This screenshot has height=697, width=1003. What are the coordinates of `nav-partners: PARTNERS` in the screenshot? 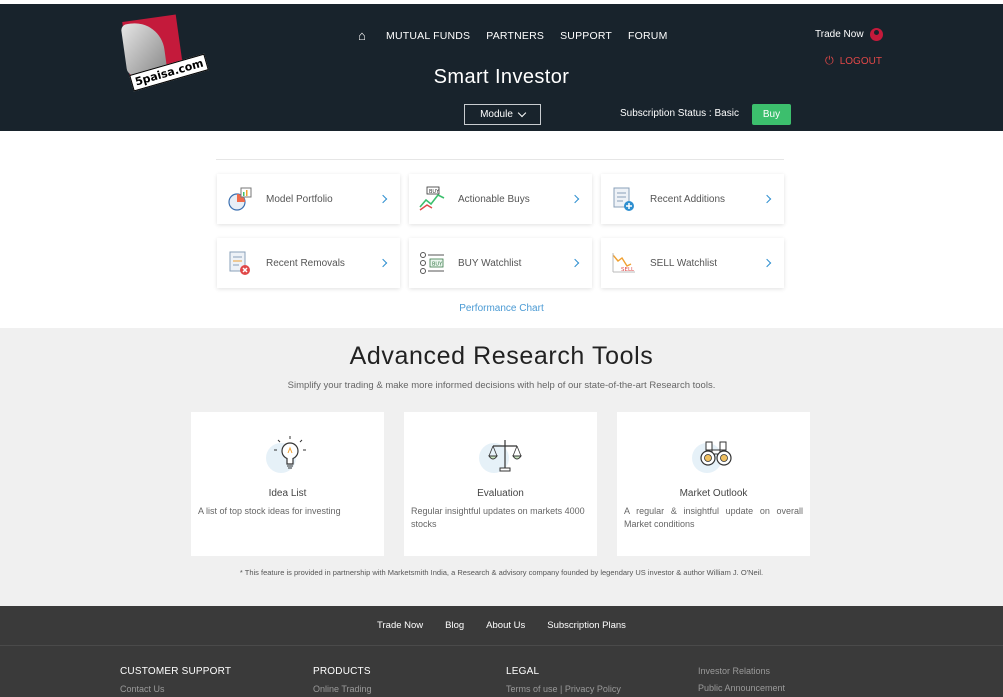 It's located at (515, 36).